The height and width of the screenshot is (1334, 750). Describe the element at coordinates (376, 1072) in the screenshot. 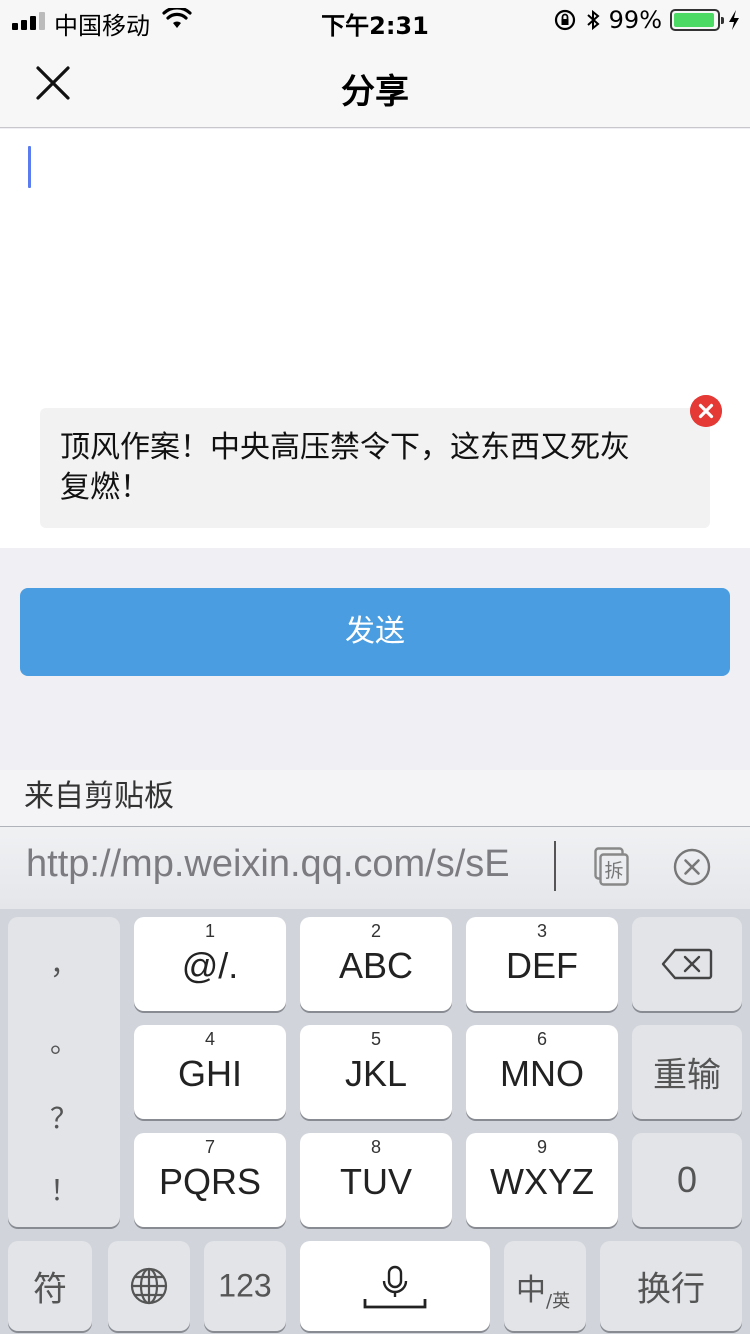

I see `key-5: 5 JKL` at that location.